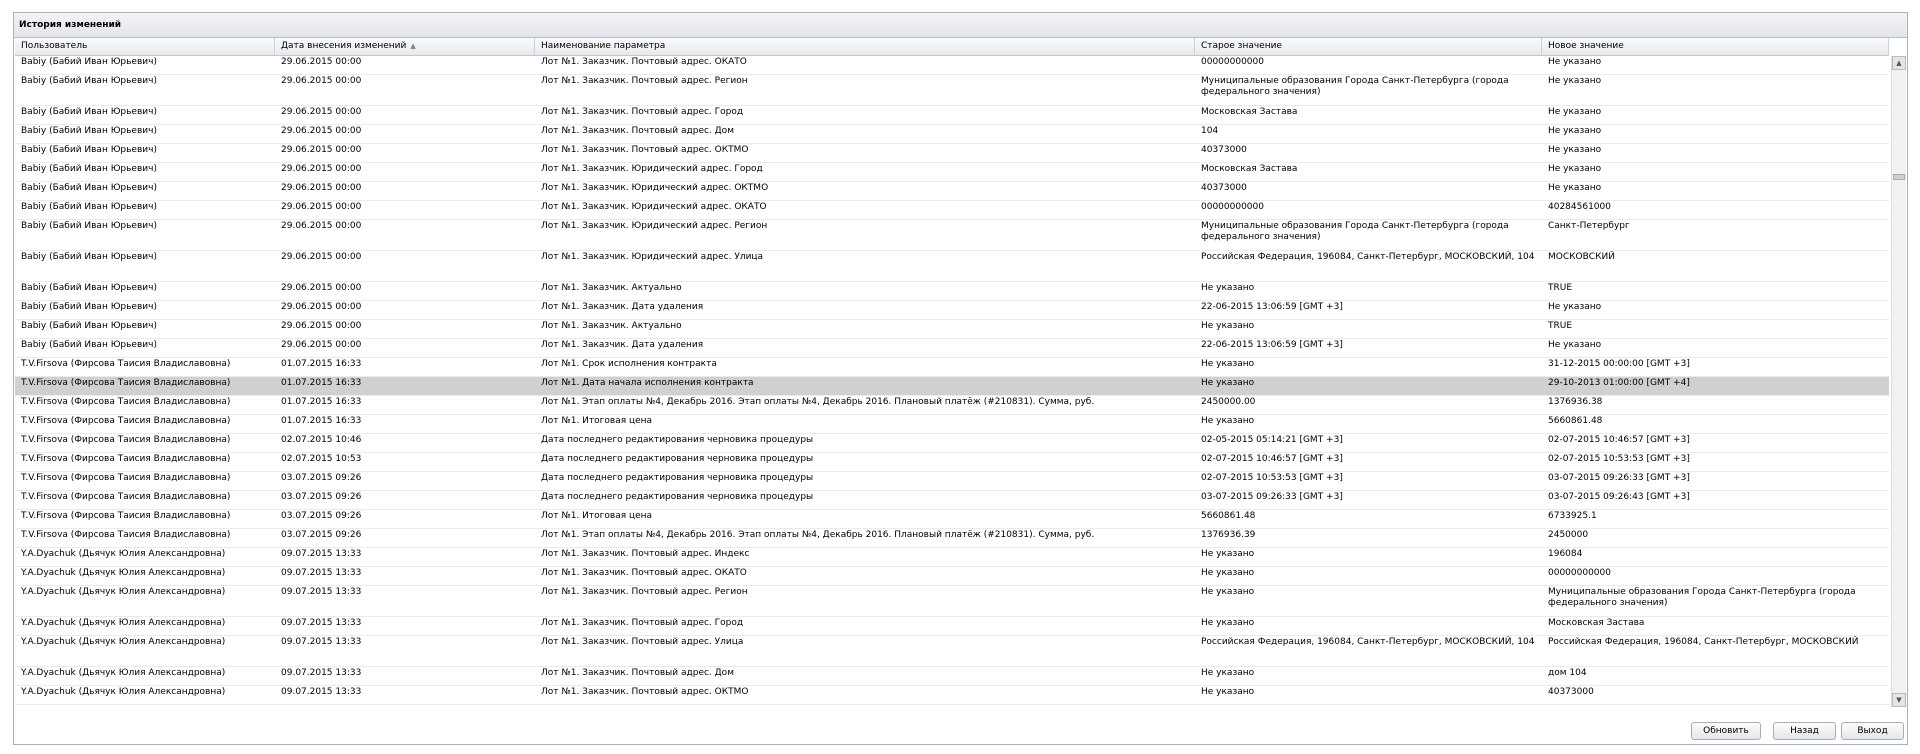 The width and height of the screenshot is (1920, 754). I want to click on cell-new-value: 03-07-2015 09:26:43 [GMT +3], so click(1619, 497).